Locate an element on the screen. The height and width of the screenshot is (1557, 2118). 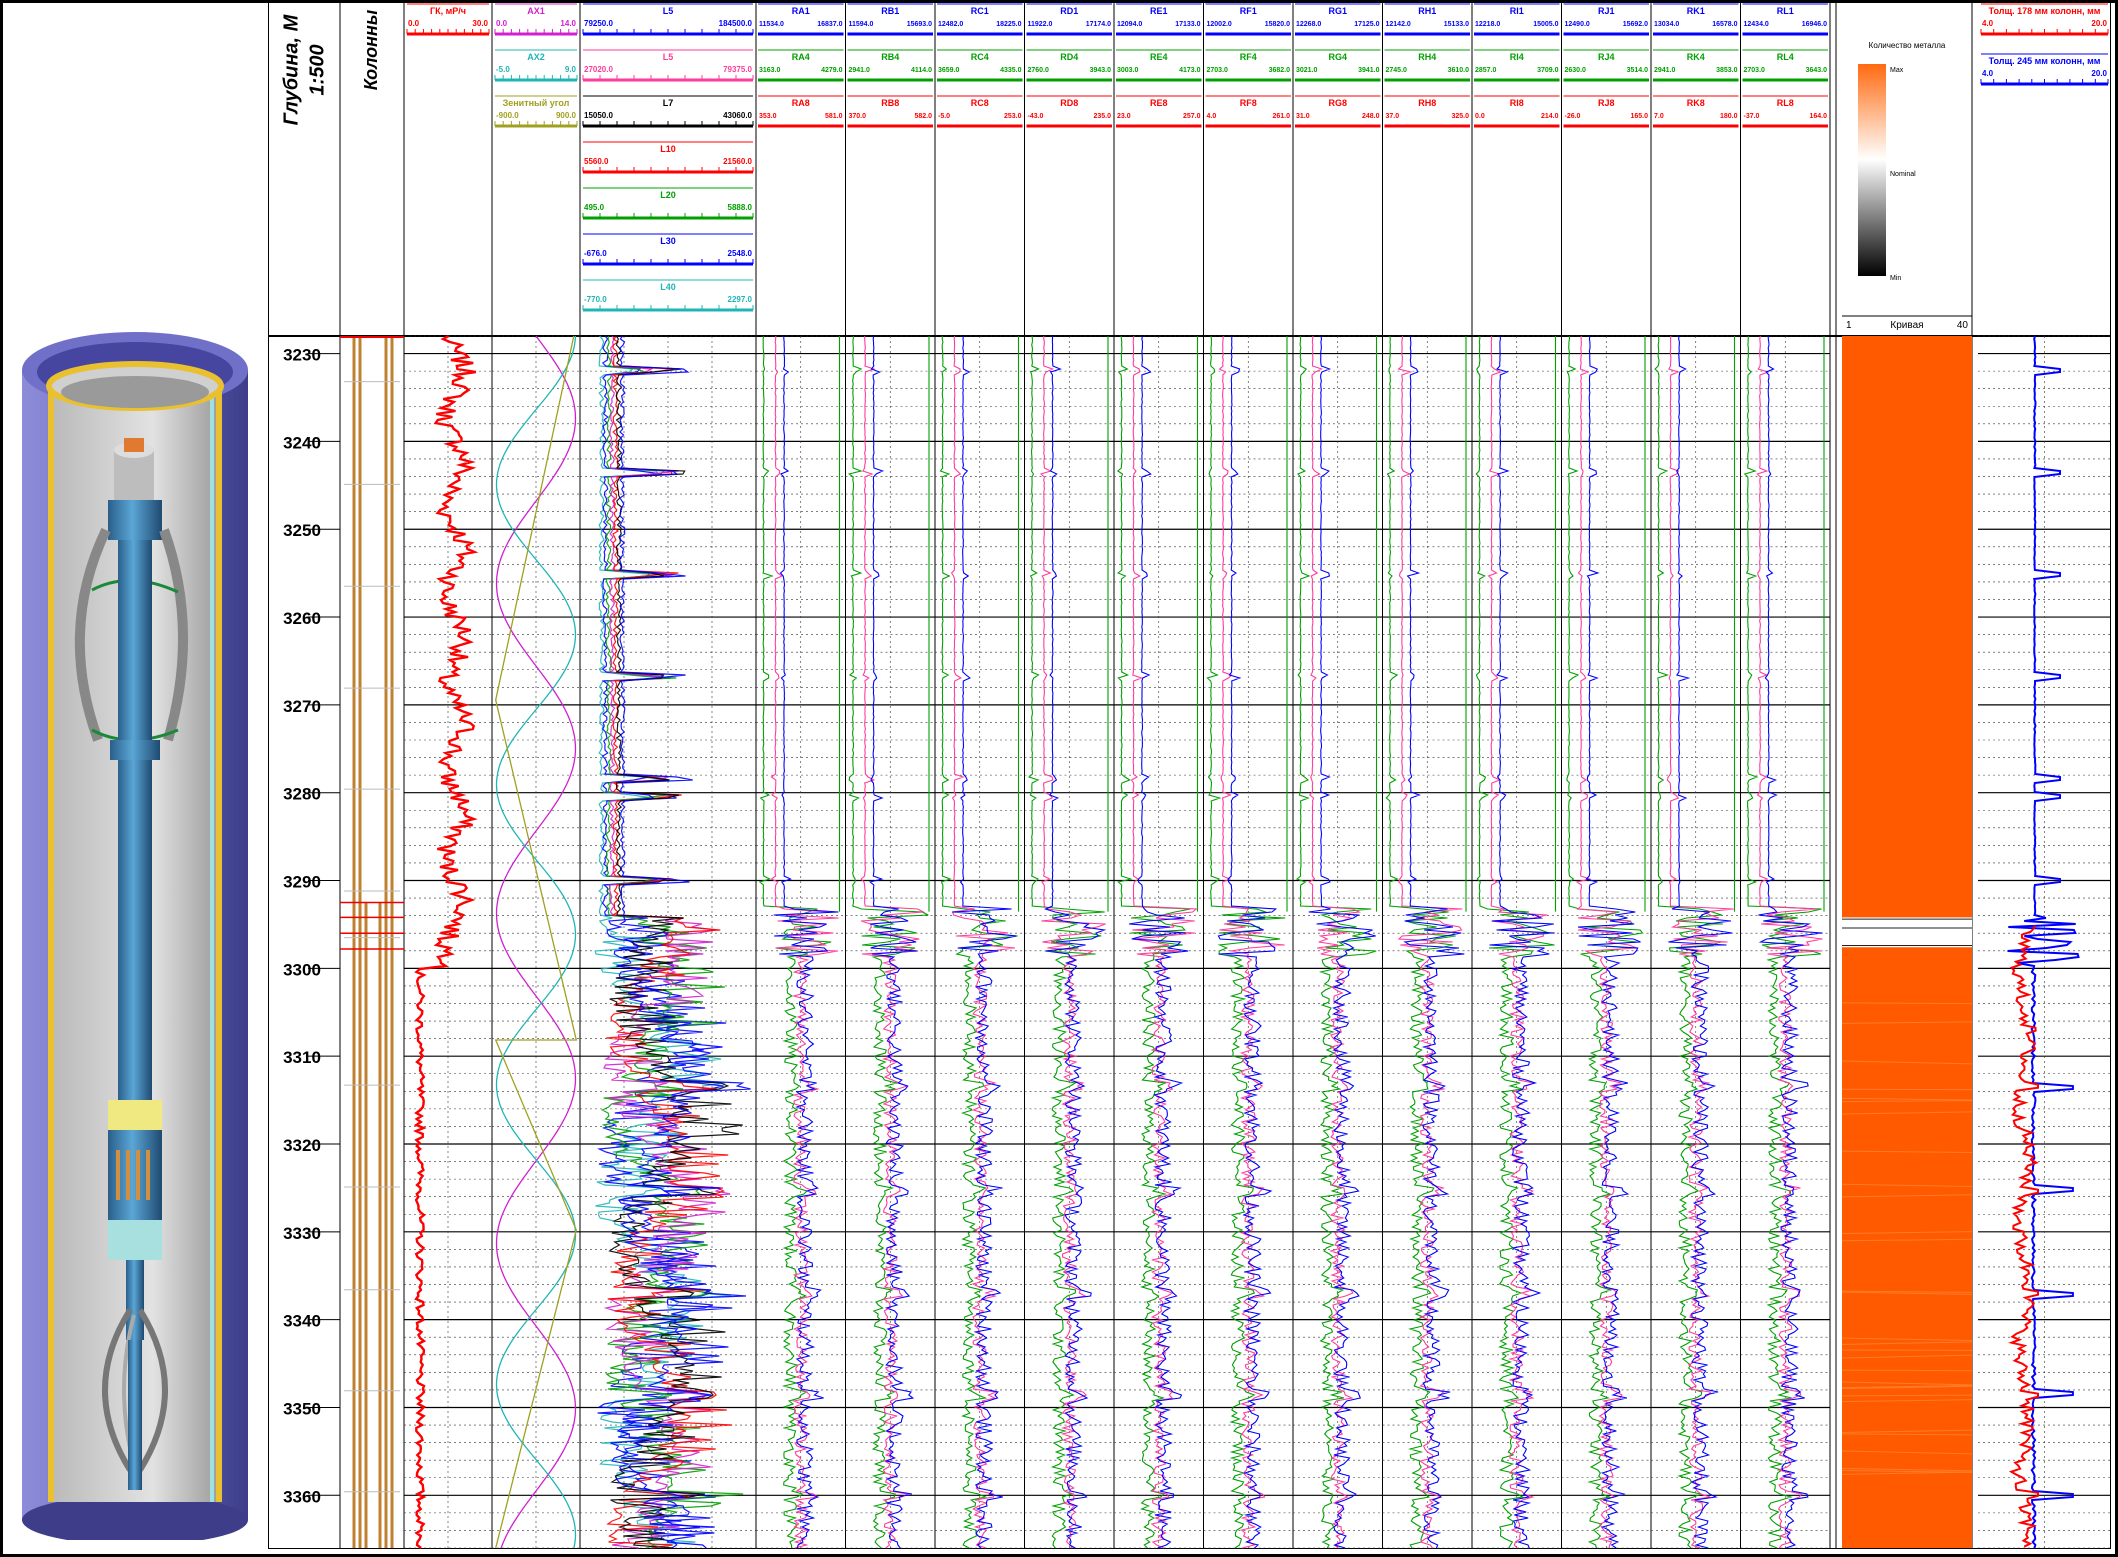
curve-min: 79250.0 is located at coordinates (598, 23).